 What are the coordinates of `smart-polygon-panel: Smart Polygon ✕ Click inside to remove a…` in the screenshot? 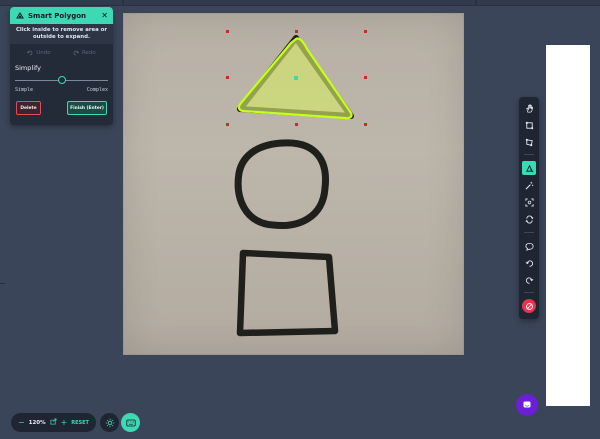 It's located at (61, 66).